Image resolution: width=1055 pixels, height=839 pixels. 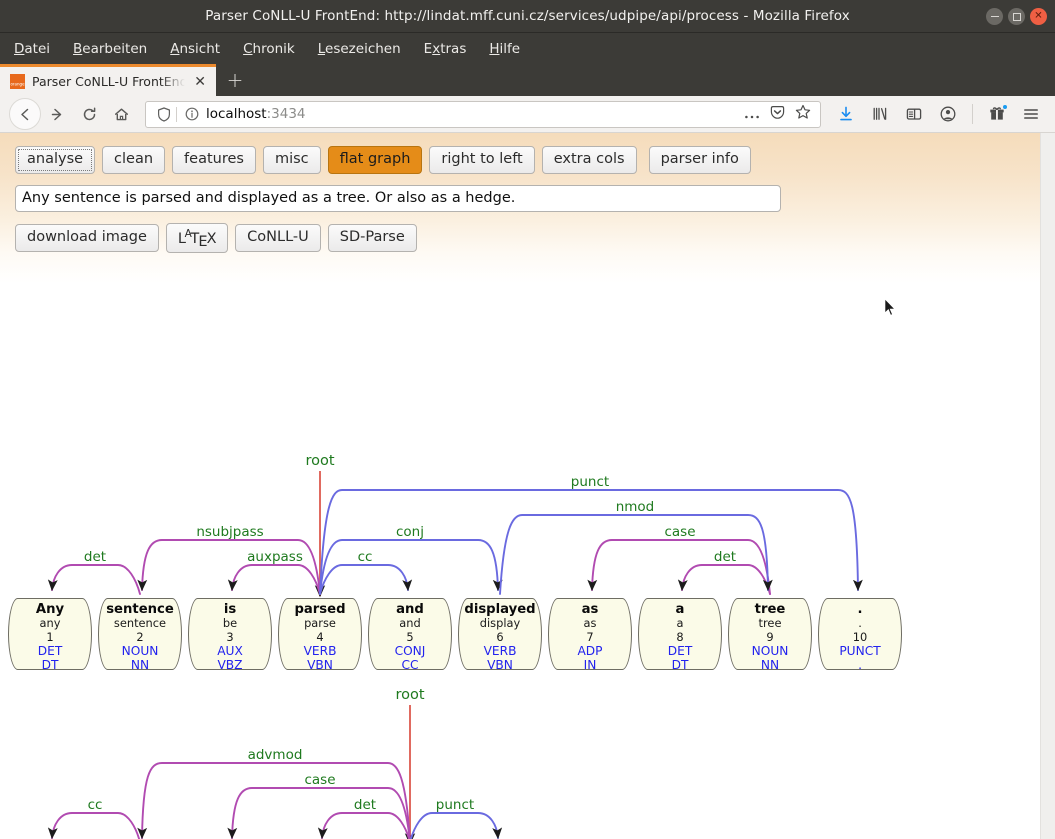 What do you see at coordinates (57, 114) in the screenshot?
I see `forward-arrow-icon` at bounding box center [57, 114].